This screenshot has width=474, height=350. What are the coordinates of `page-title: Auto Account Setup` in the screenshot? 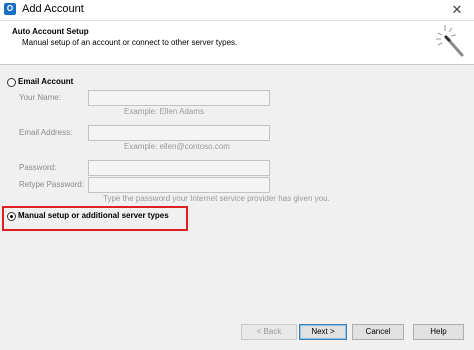 It's located at (50, 31).